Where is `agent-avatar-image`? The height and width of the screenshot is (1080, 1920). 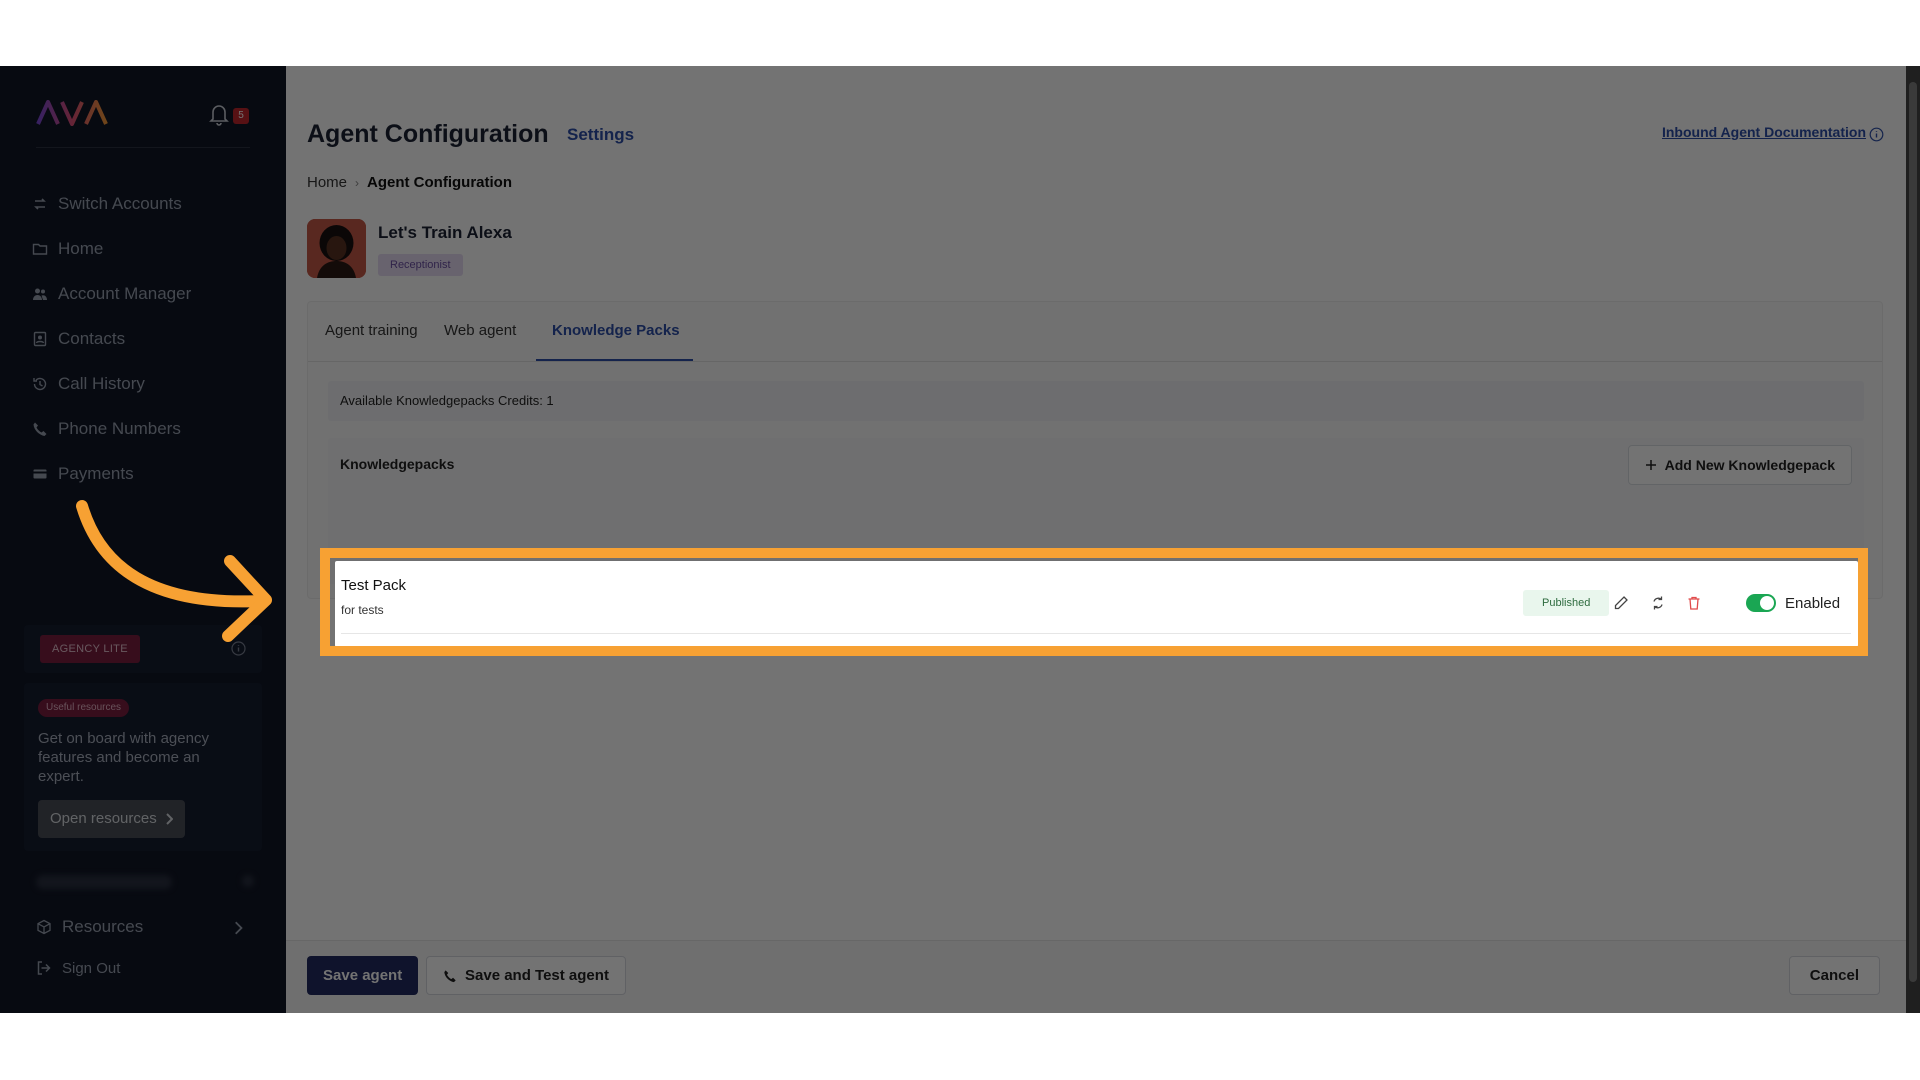 agent-avatar-image is located at coordinates (336, 248).